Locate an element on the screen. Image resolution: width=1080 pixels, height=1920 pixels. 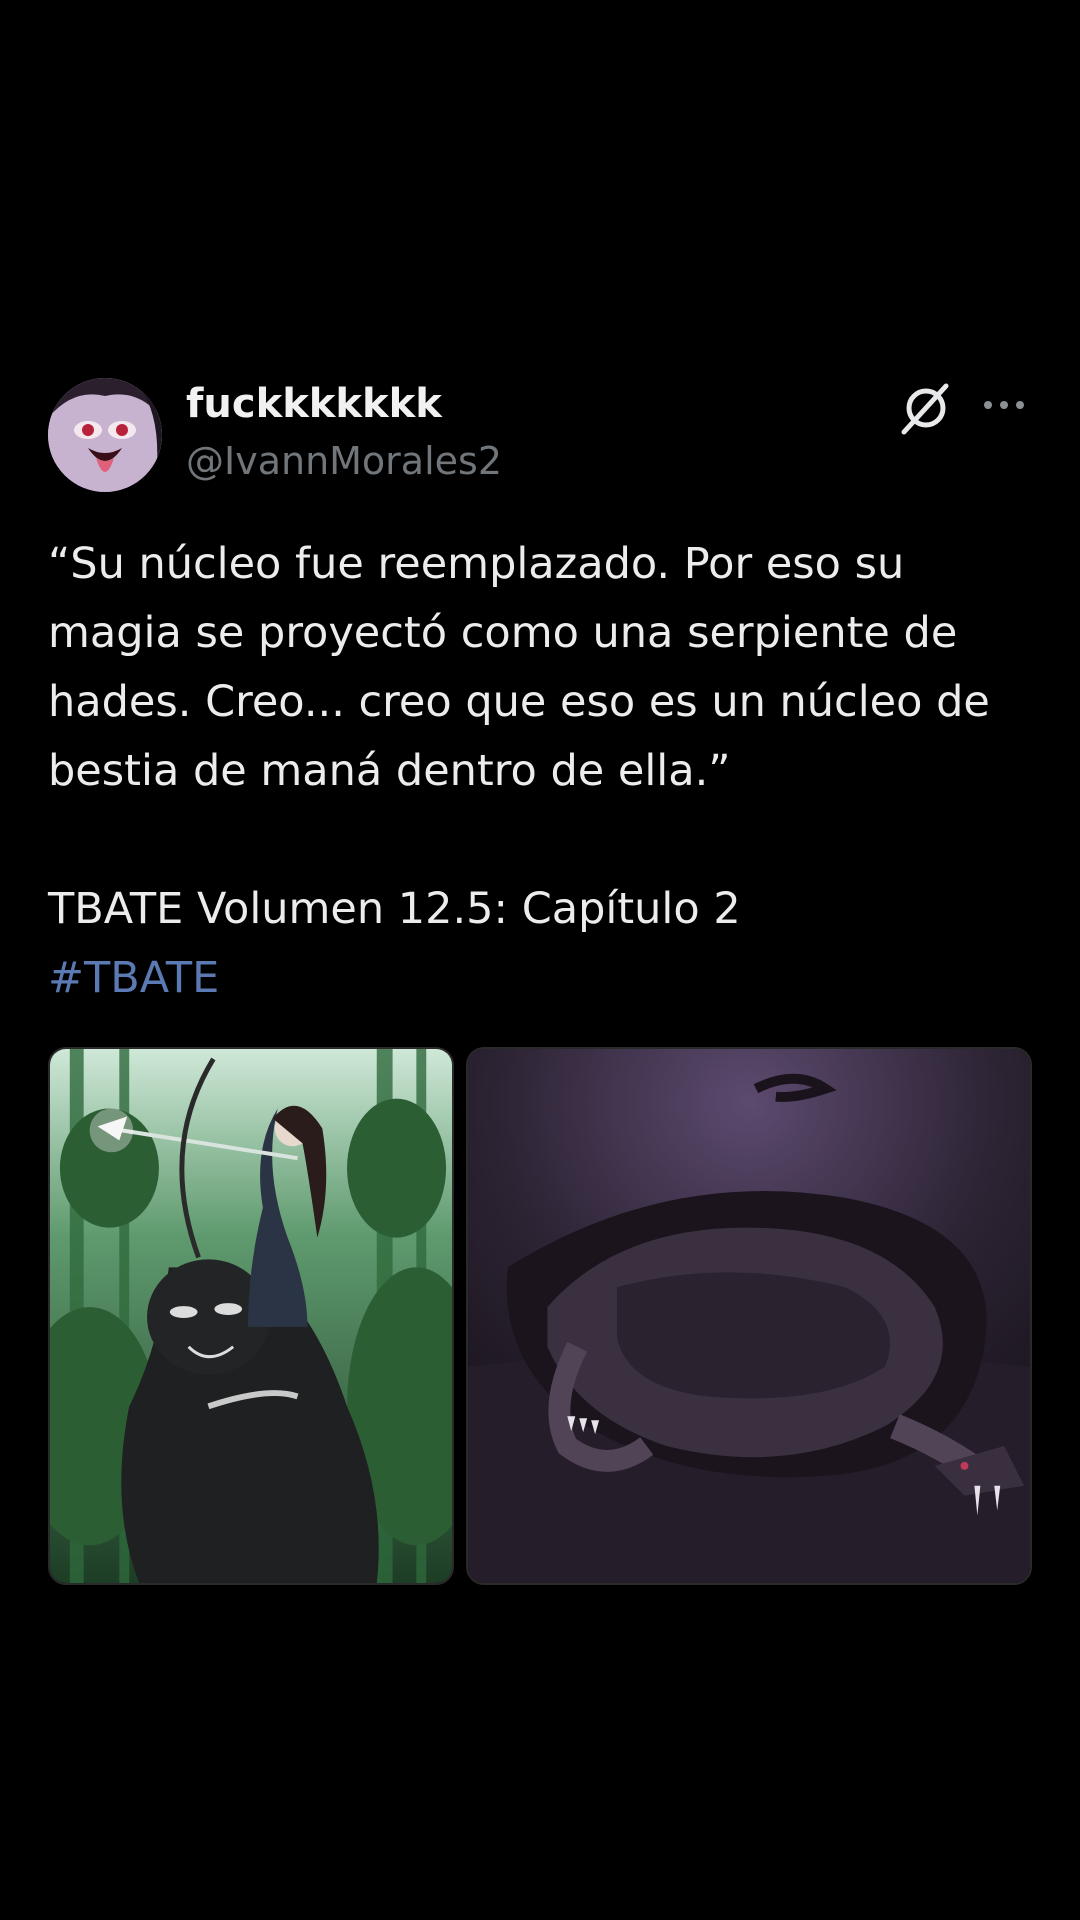
shadow-serpent-image is located at coordinates (749, 1316).